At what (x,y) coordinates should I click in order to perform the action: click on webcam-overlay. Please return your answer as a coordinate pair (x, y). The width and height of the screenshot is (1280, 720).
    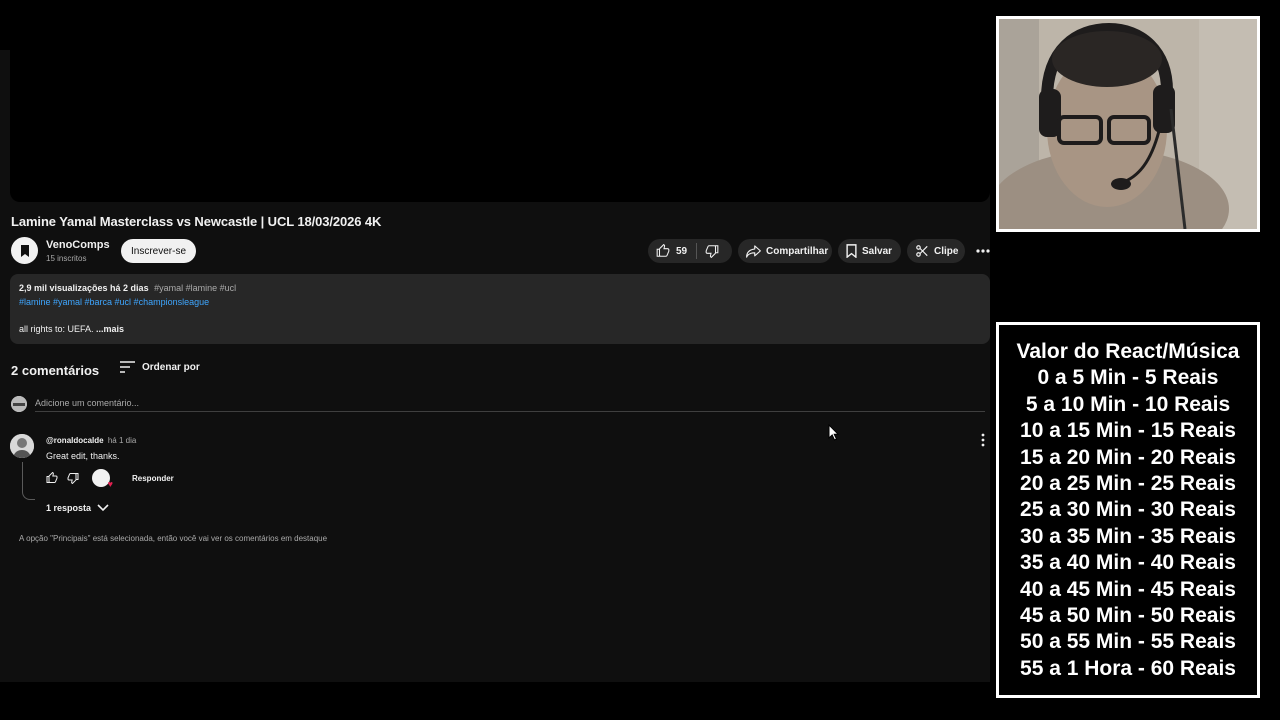
    Looking at the image, I should click on (1128, 124).